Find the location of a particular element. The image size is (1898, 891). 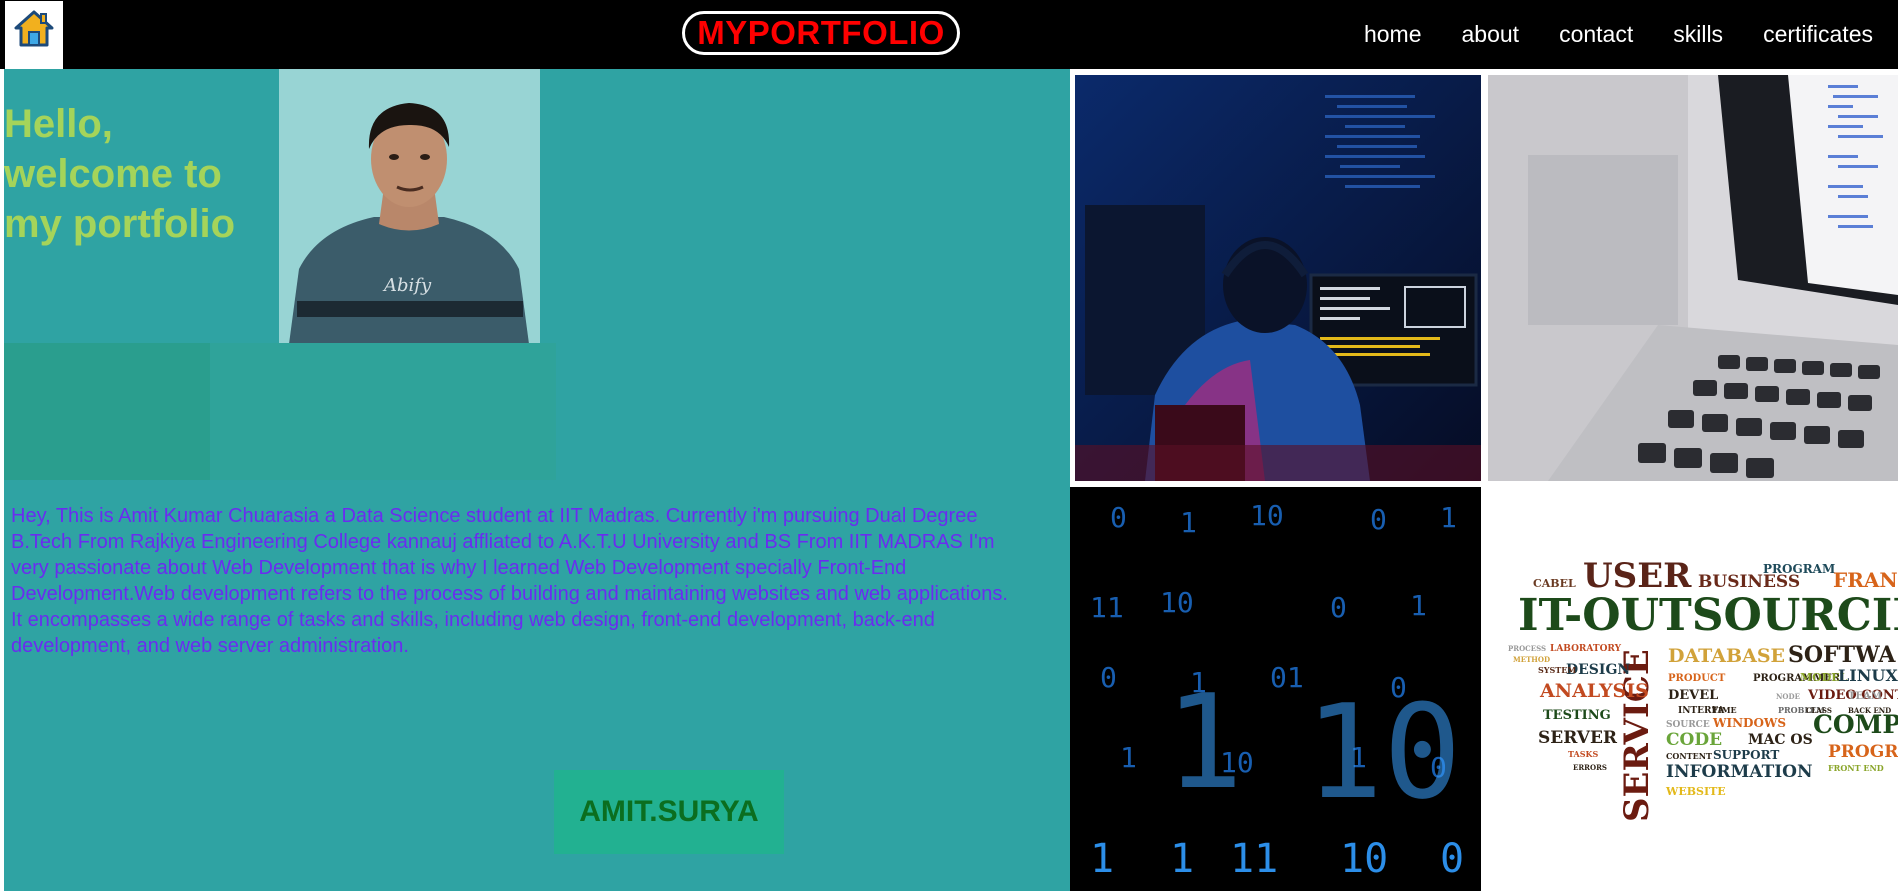

word: NODE is located at coordinates (1788, 696).